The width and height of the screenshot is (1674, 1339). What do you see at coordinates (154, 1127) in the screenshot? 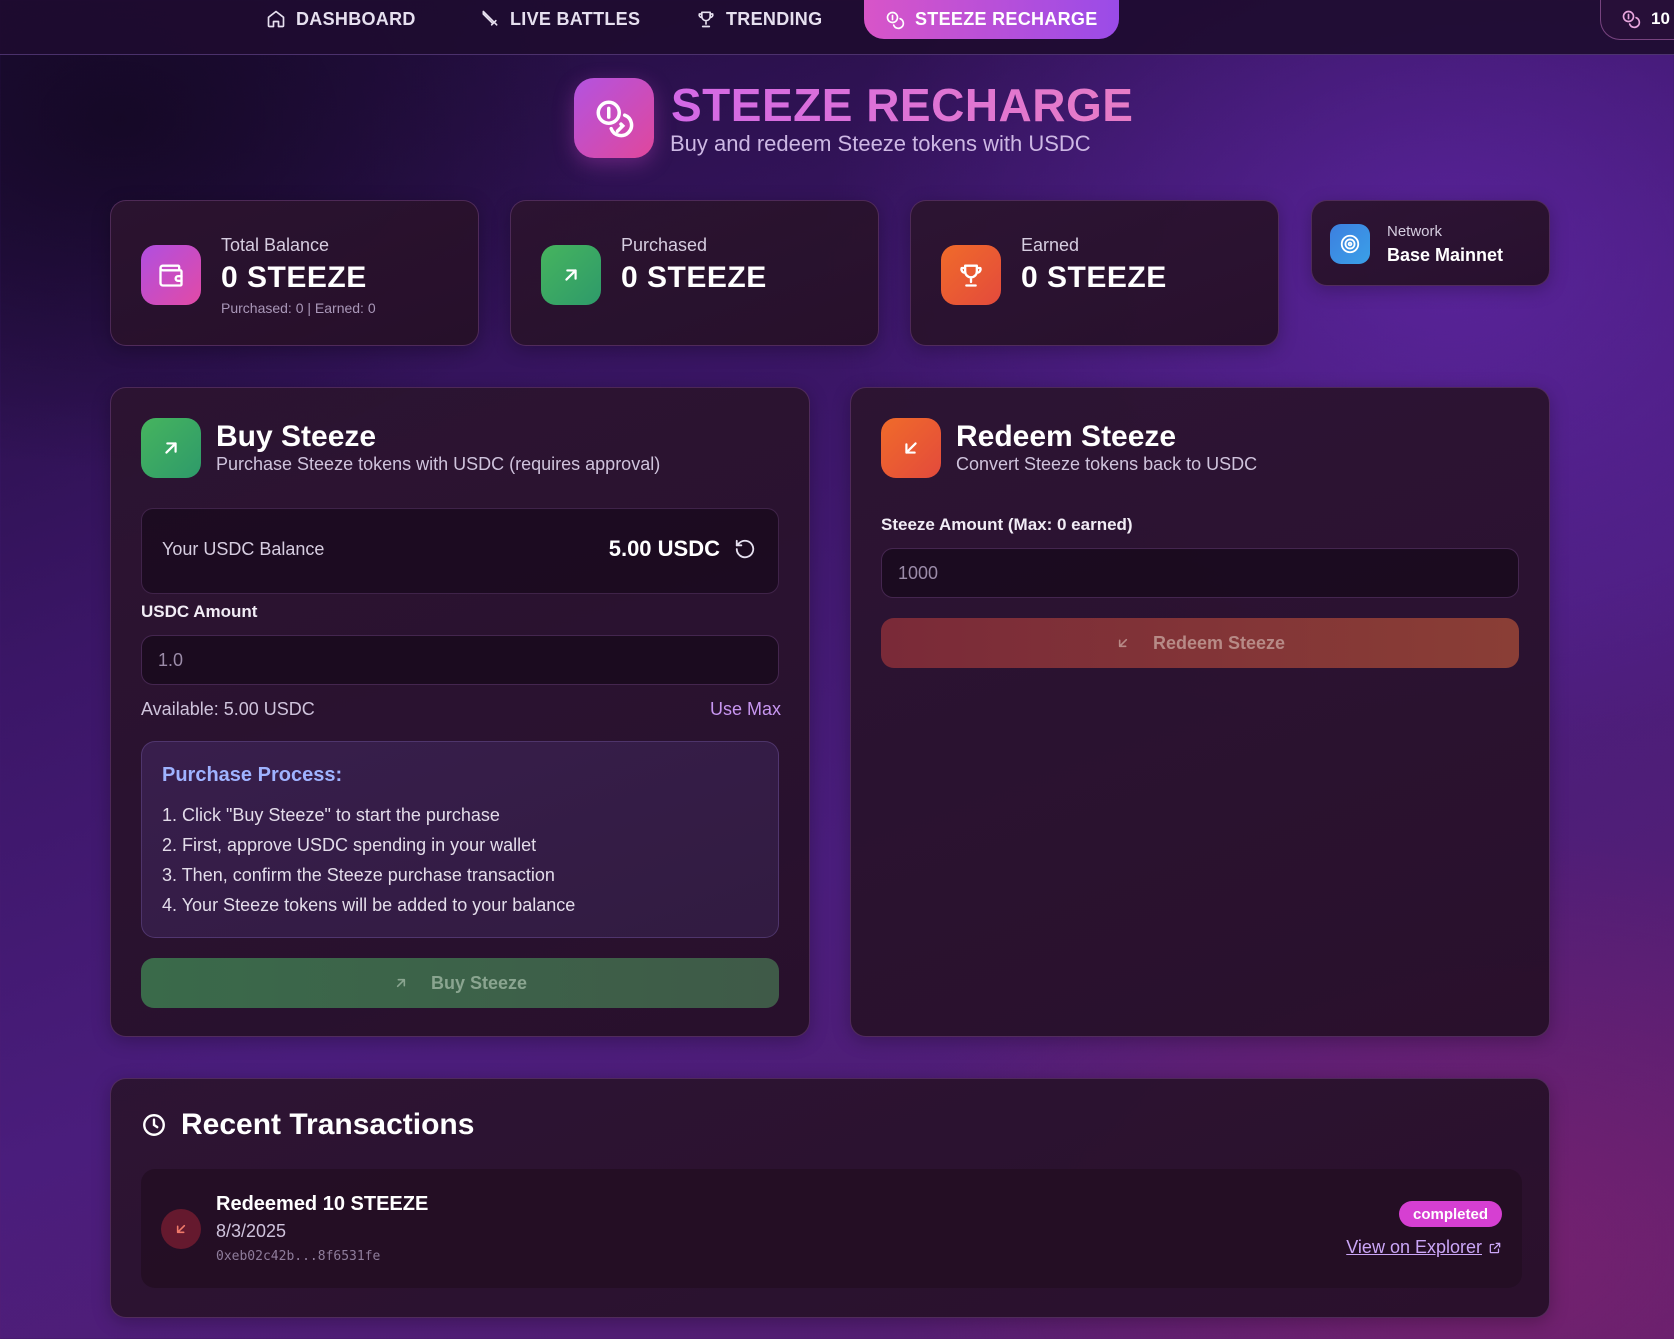
I see `clock-icon` at bounding box center [154, 1127].